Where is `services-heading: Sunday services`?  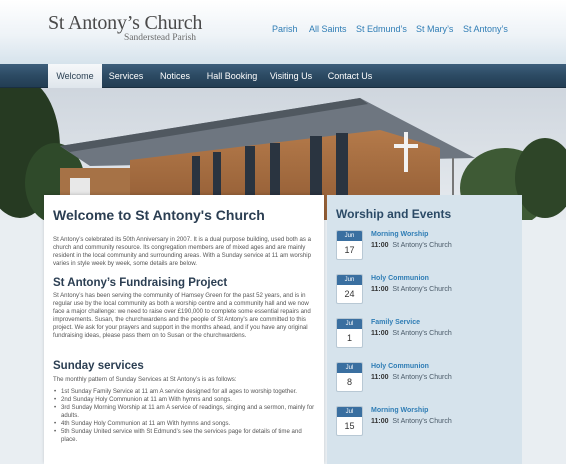 services-heading: Sunday services is located at coordinates (98, 366).